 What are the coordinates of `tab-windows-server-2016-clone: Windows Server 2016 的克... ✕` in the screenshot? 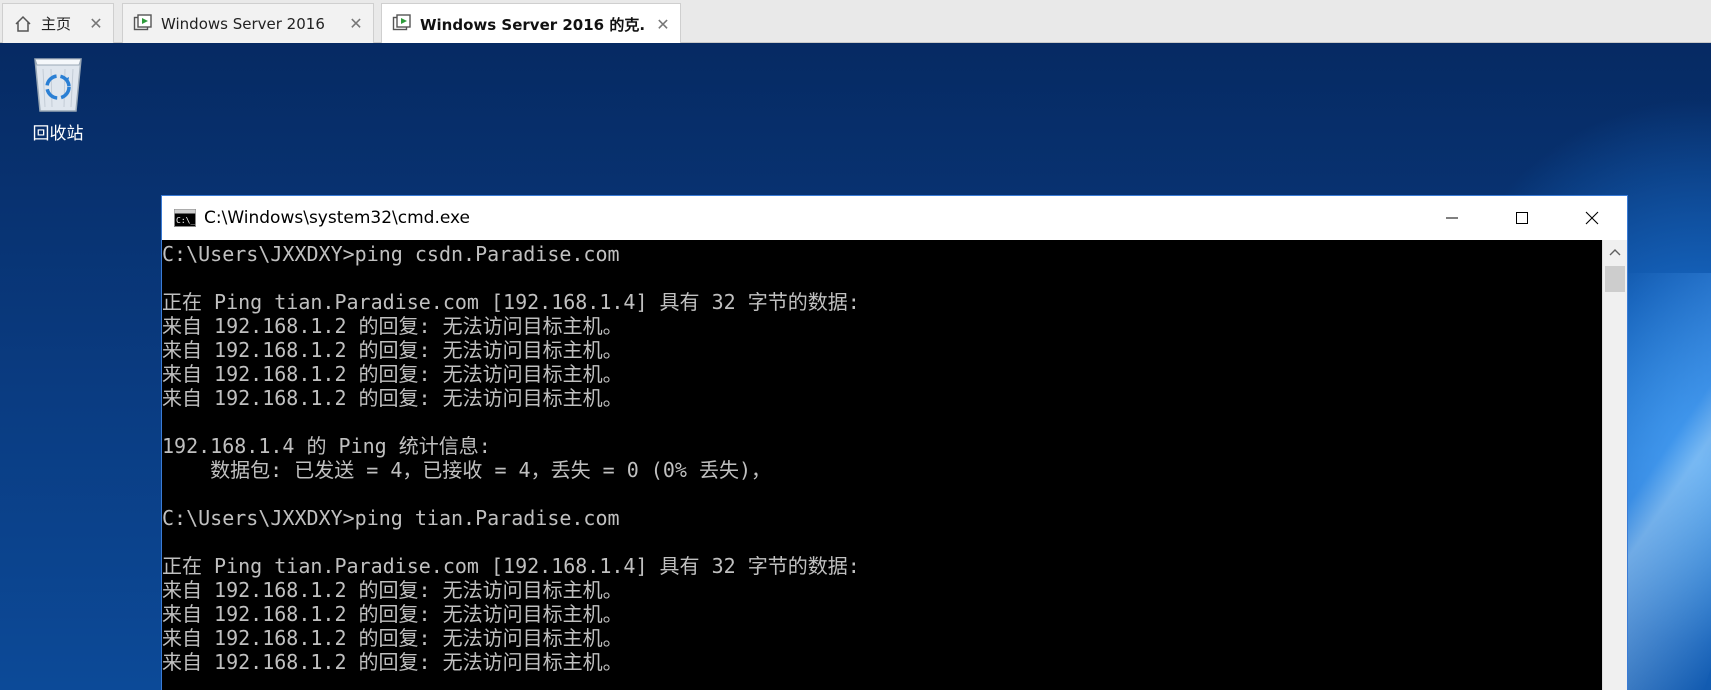 It's located at (531, 23).